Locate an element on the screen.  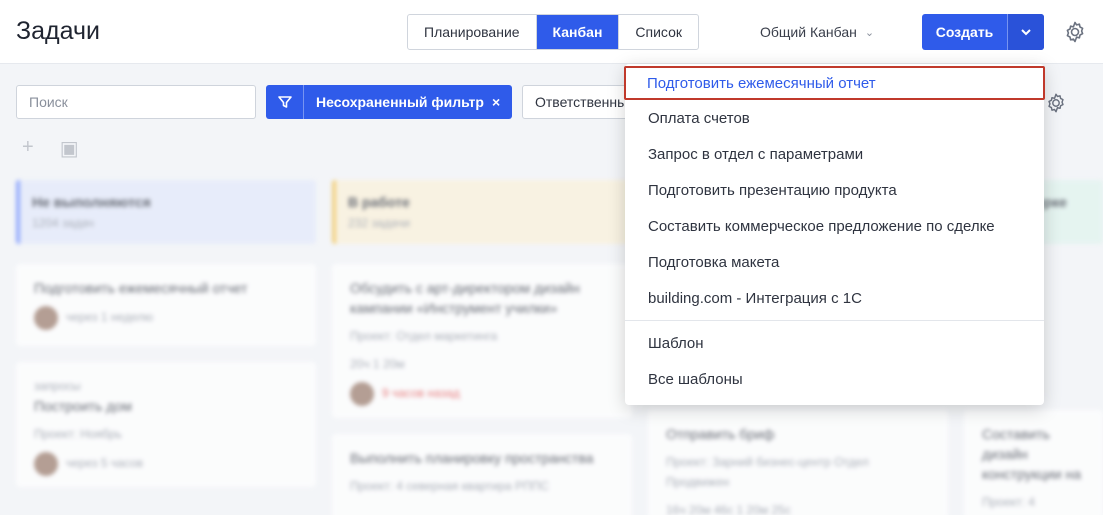
board-tools: + ▣ is located at coordinates (50, 148).